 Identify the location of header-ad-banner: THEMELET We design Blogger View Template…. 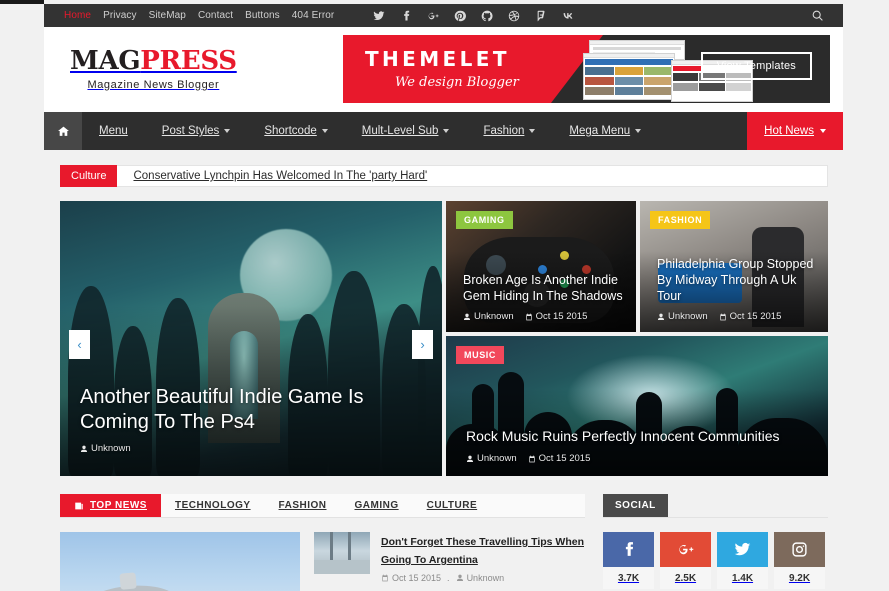
(586, 69).